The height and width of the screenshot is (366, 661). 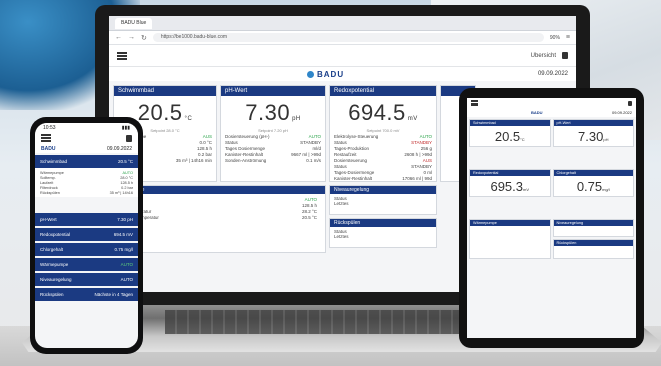 I want to click on phone-item-chlor: Chlorgehalt 0.75 mg/l, so click(x=86, y=249).